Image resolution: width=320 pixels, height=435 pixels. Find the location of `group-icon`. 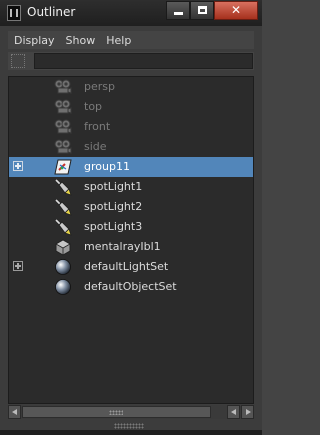

group-icon is located at coordinates (63, 167).